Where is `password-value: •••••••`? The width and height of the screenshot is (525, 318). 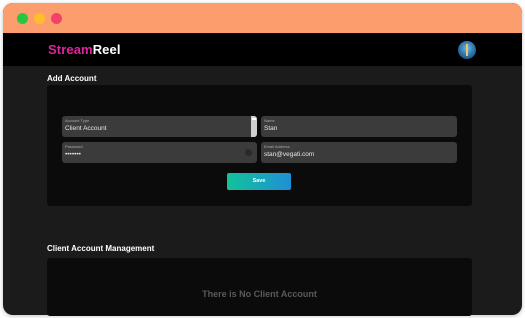
password-value: ••••••• is located at coordinates (73, 154).